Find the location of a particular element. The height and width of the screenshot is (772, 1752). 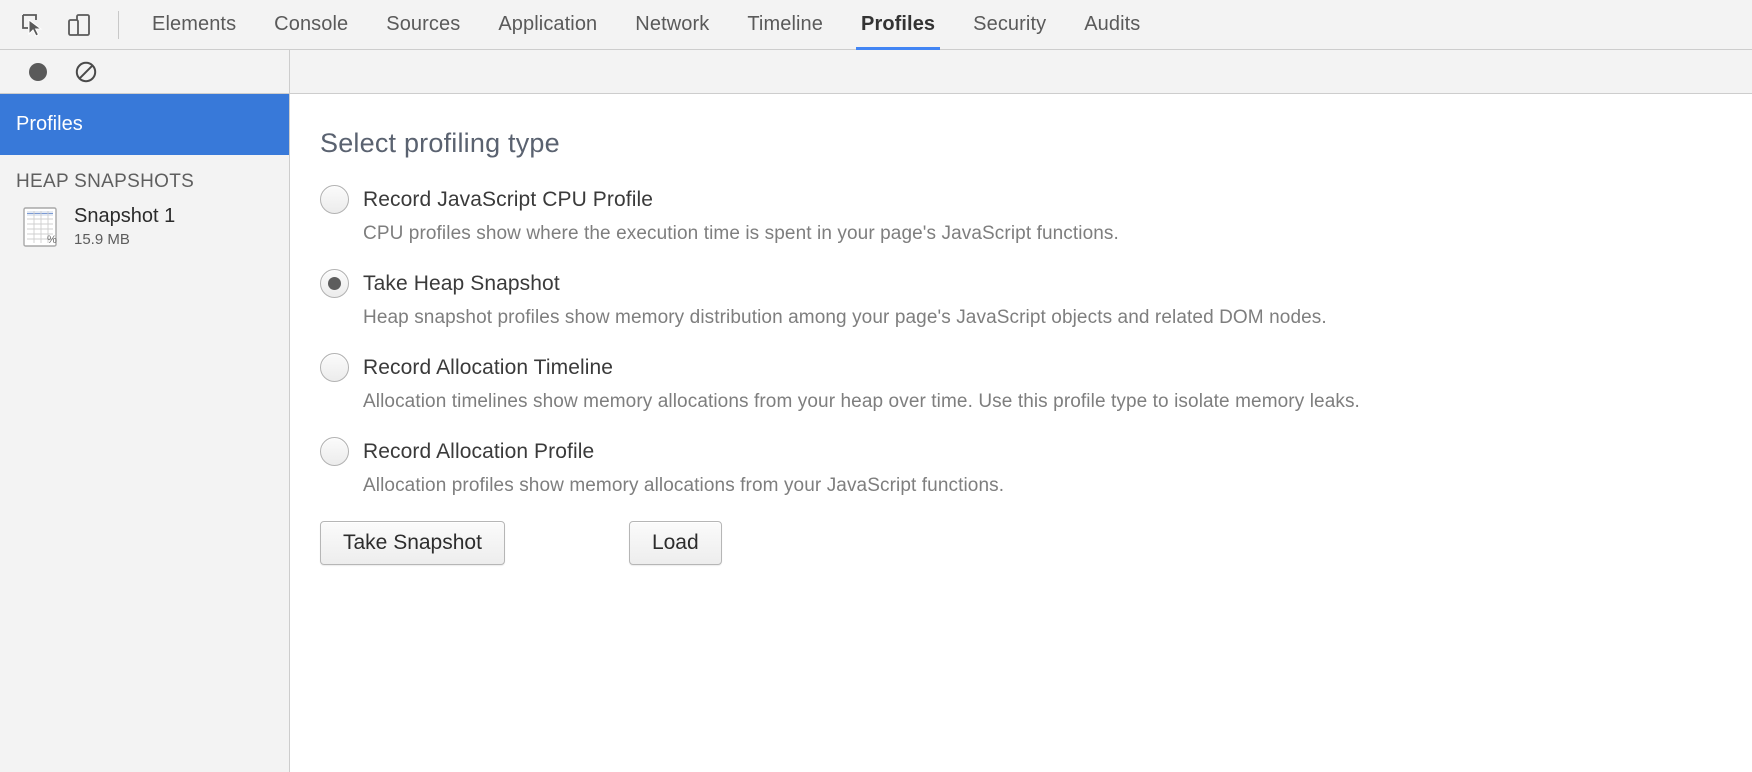

launcher-buttons: Take Snapshot Load is located at coordinates (1036, 543).